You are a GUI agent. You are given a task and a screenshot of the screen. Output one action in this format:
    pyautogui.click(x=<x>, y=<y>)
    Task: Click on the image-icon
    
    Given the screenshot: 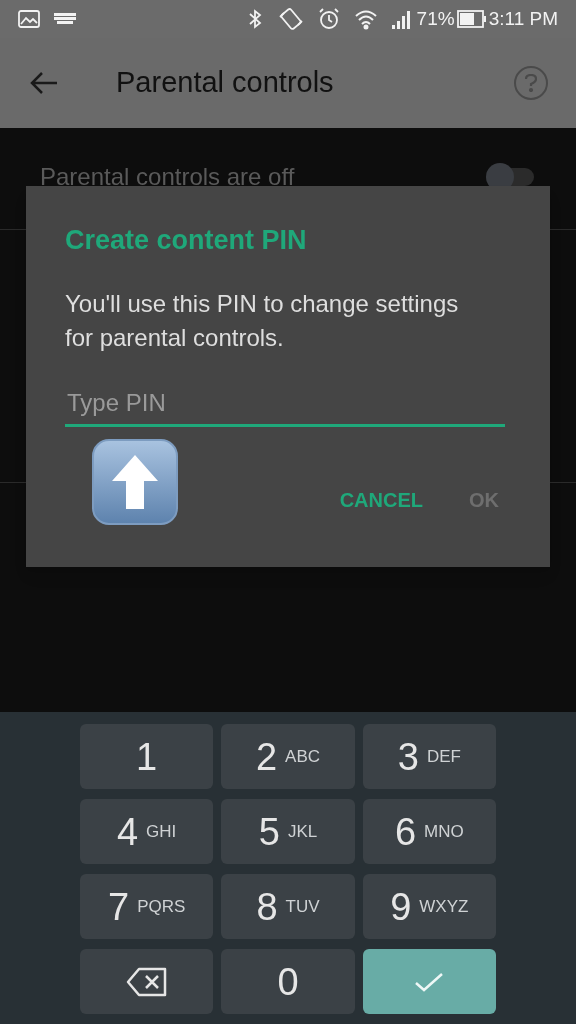 What is the action you would take?
    pyautogui.click(x=29, y=19)
    